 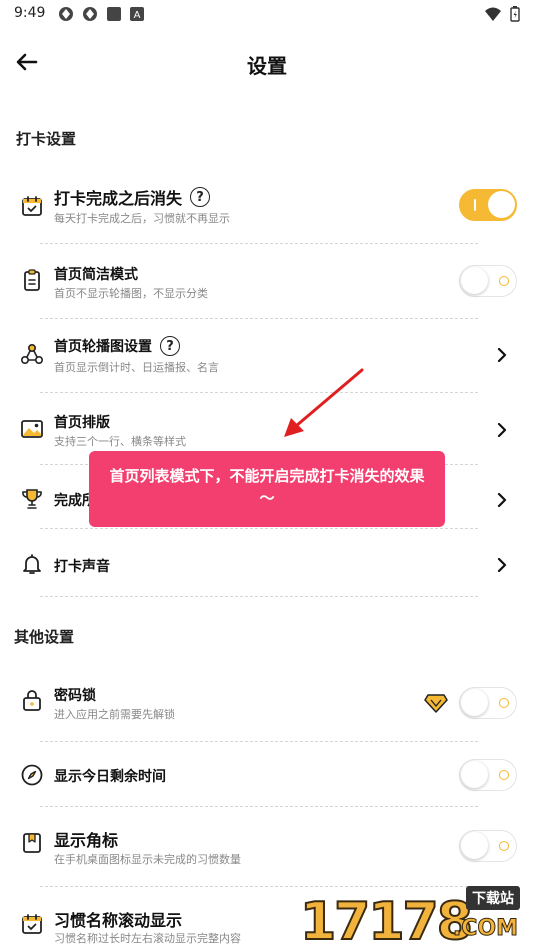 What do you see at coordinates (515, 14) in the screenshot?
I see `battery-icon` at bounding box center [515, 14].